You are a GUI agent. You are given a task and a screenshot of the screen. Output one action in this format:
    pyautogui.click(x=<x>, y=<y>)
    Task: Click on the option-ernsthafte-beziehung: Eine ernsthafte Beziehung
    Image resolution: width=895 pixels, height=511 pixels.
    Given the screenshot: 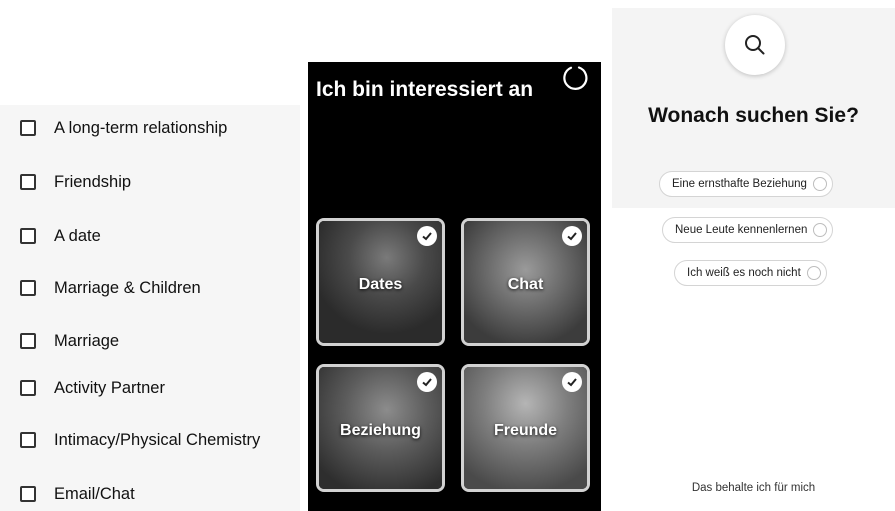 What is the action you would take?
    pyautogui.click(x=746, y=184)
    